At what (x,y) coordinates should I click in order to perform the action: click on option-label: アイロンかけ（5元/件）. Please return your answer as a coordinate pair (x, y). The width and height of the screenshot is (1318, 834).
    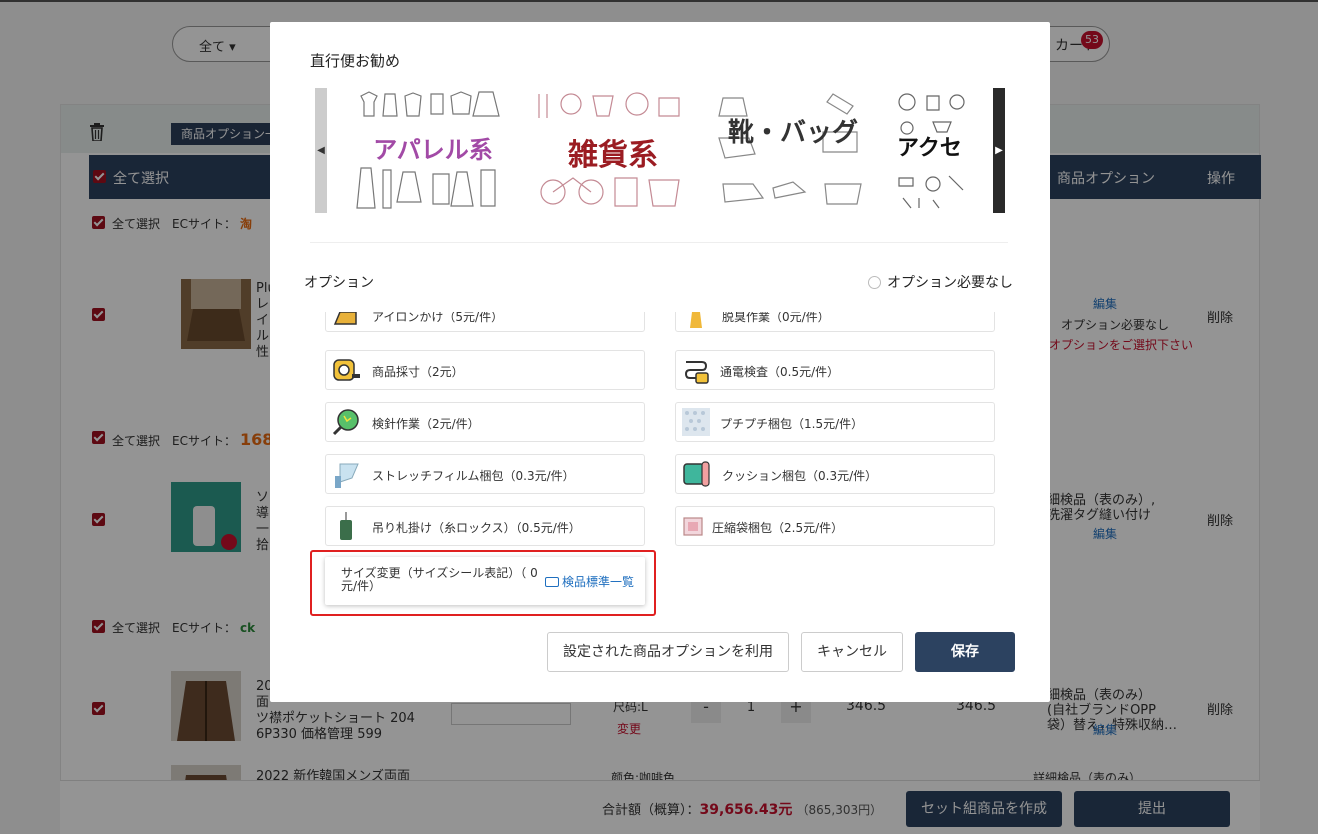
    Looking at the image, I should click on (438, 318).